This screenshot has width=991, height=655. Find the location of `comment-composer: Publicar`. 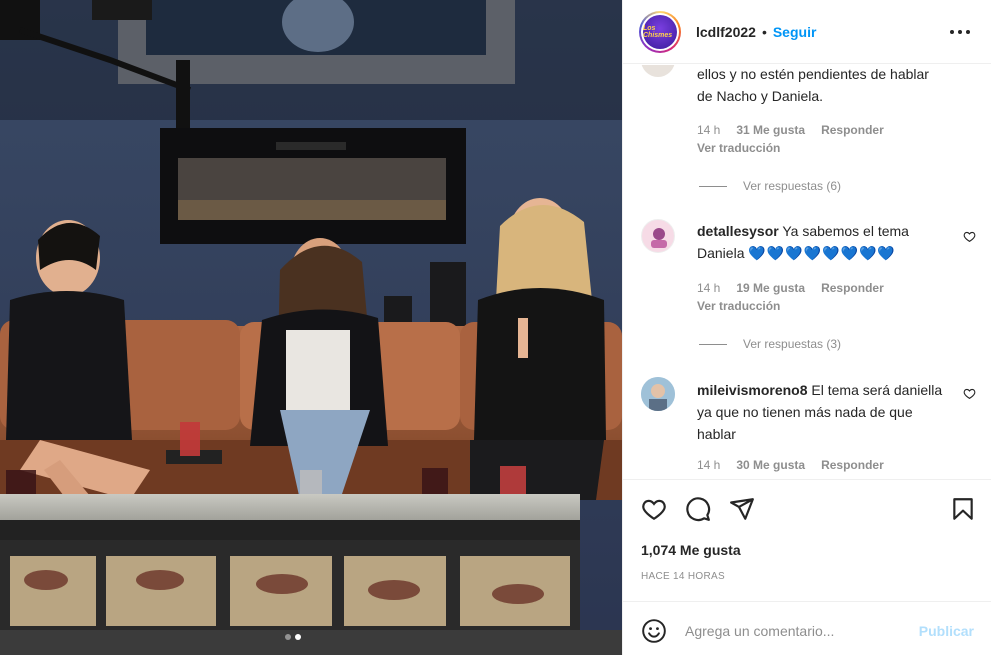

comment-composer: Publicar is located at coordinates (807, 628).